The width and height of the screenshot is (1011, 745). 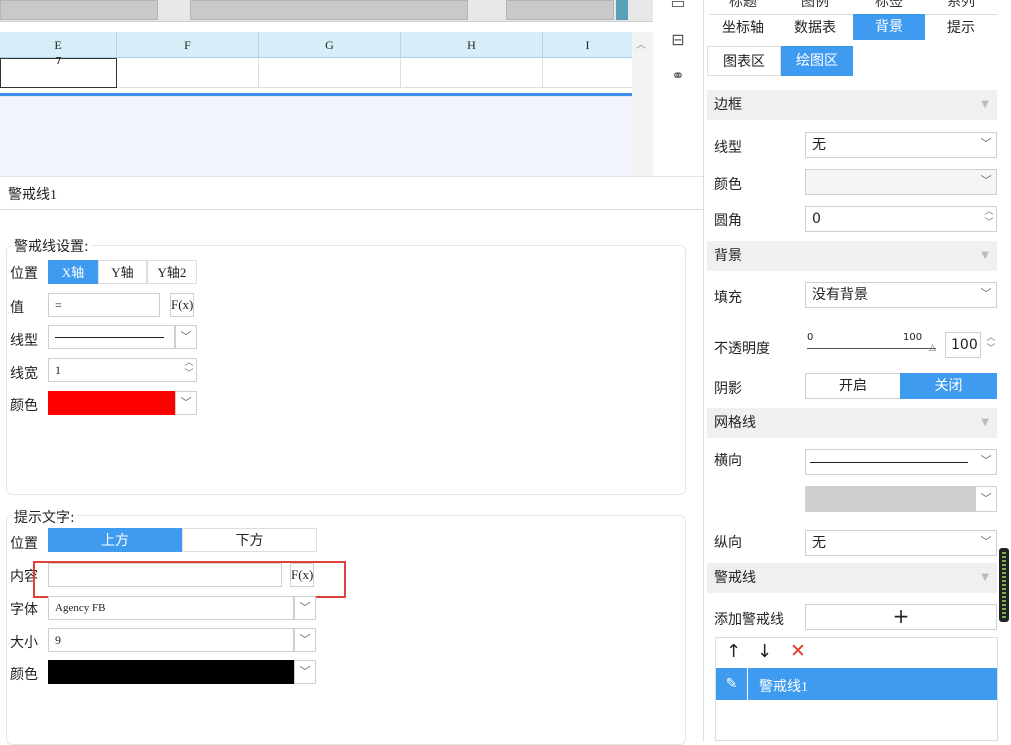 I want to click on border-line-type-select: 无, so click(x=901, y=145).